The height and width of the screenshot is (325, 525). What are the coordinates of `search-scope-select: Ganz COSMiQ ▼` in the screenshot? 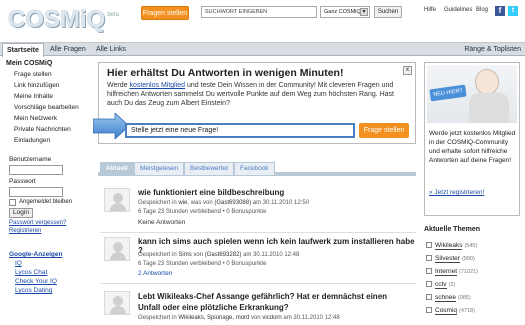 It's located at (345, 12).